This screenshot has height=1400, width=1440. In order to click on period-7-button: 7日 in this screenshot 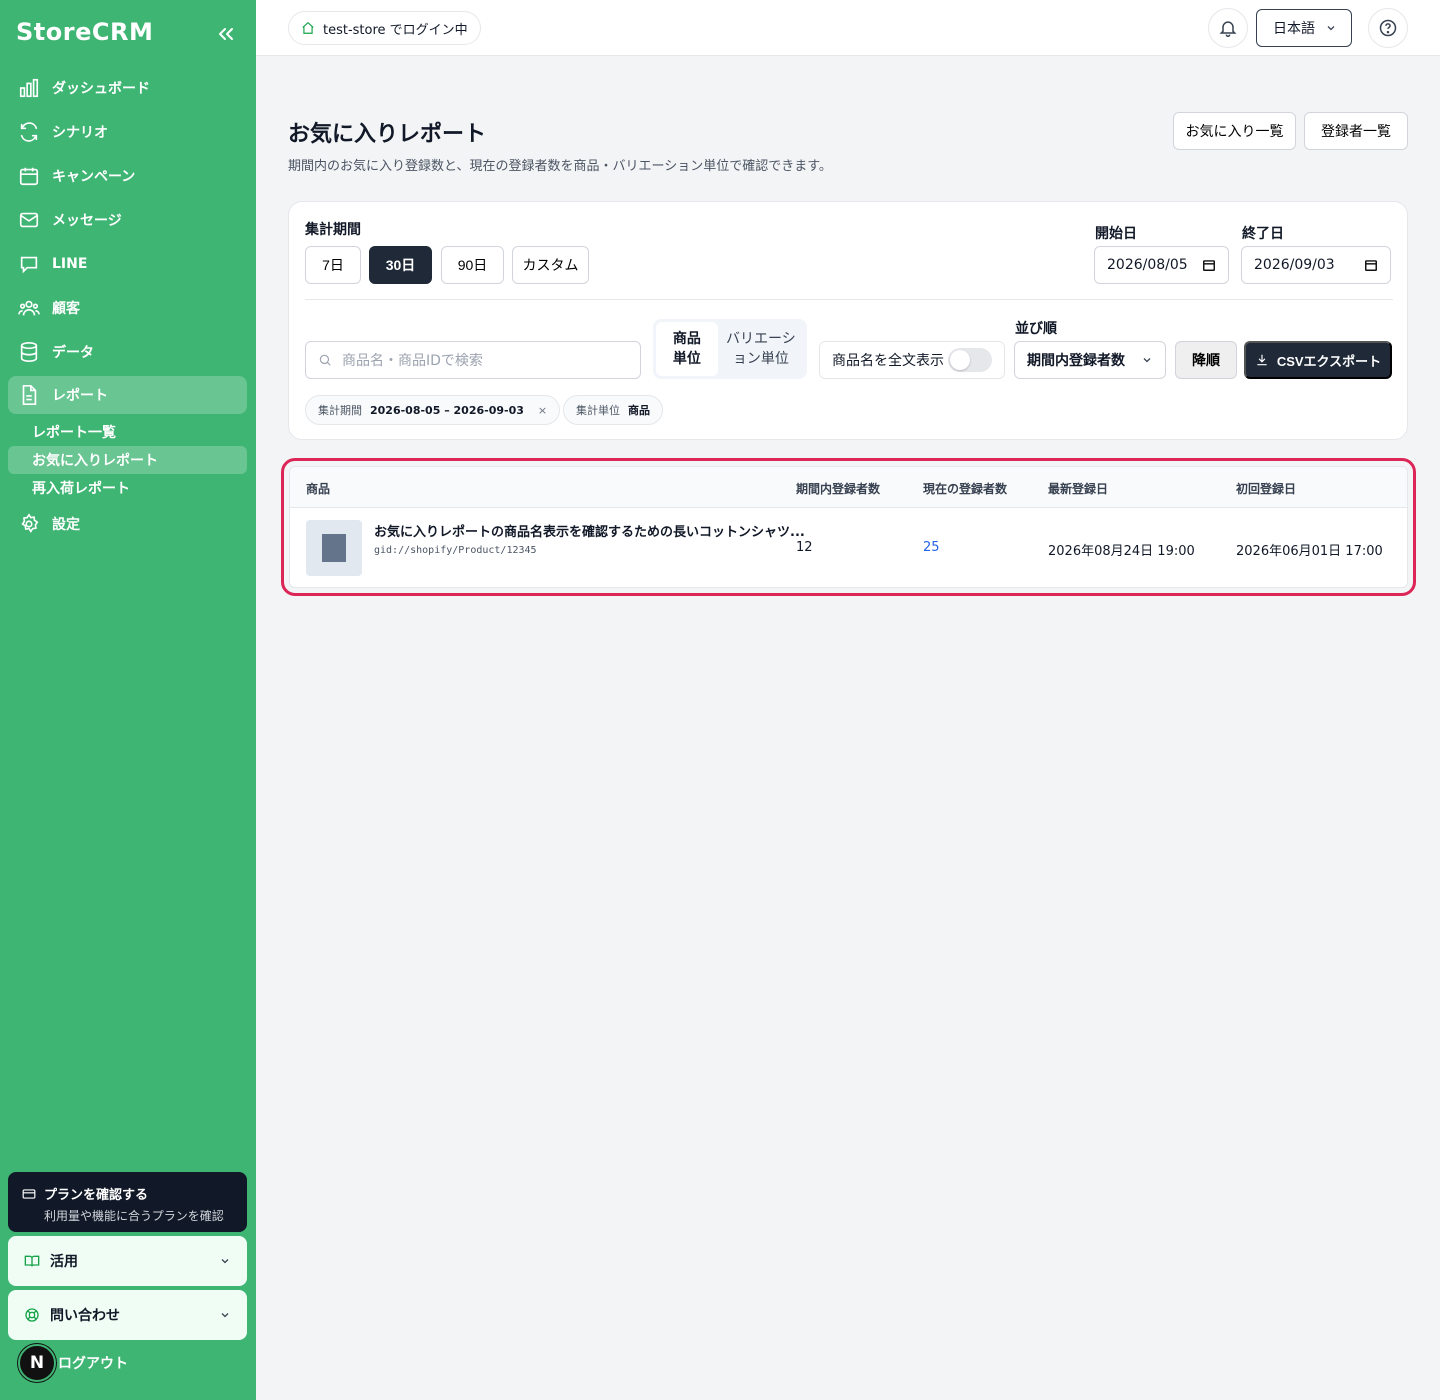, I will do `click(333, 265)`.